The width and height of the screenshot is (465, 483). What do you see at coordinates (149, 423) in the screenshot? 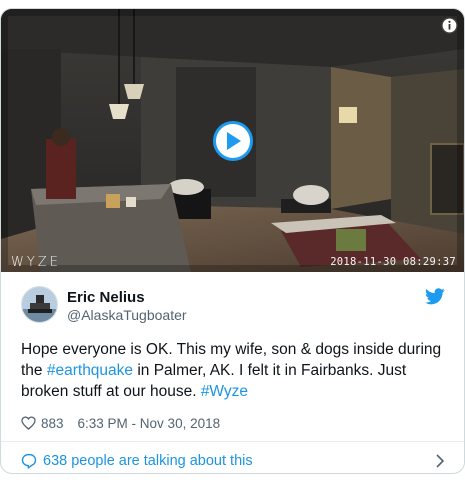
I see `tweet-timestamp: 6:33 PM - Nov 30, 2018` at bounding box center [149, 423].